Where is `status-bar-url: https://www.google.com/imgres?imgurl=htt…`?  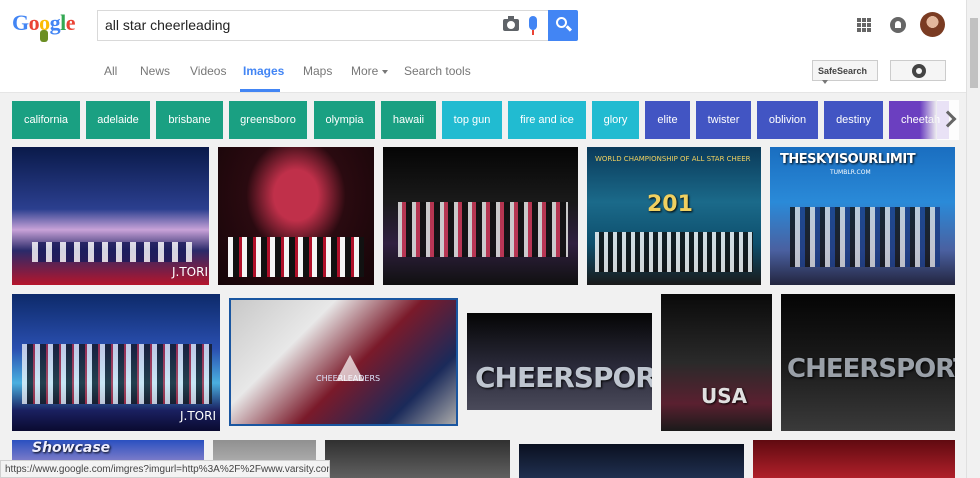 status-bar-url: https://www.google.com/imgres?imgurl=htt… is located at coordinates (165, 469).